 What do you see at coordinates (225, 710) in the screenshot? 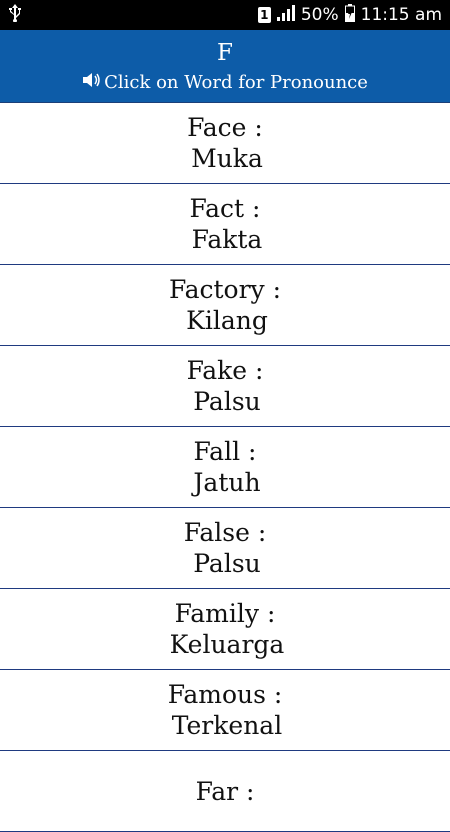
I see `word-row: Famous : Terkenal` at bounding box center [225, 710].